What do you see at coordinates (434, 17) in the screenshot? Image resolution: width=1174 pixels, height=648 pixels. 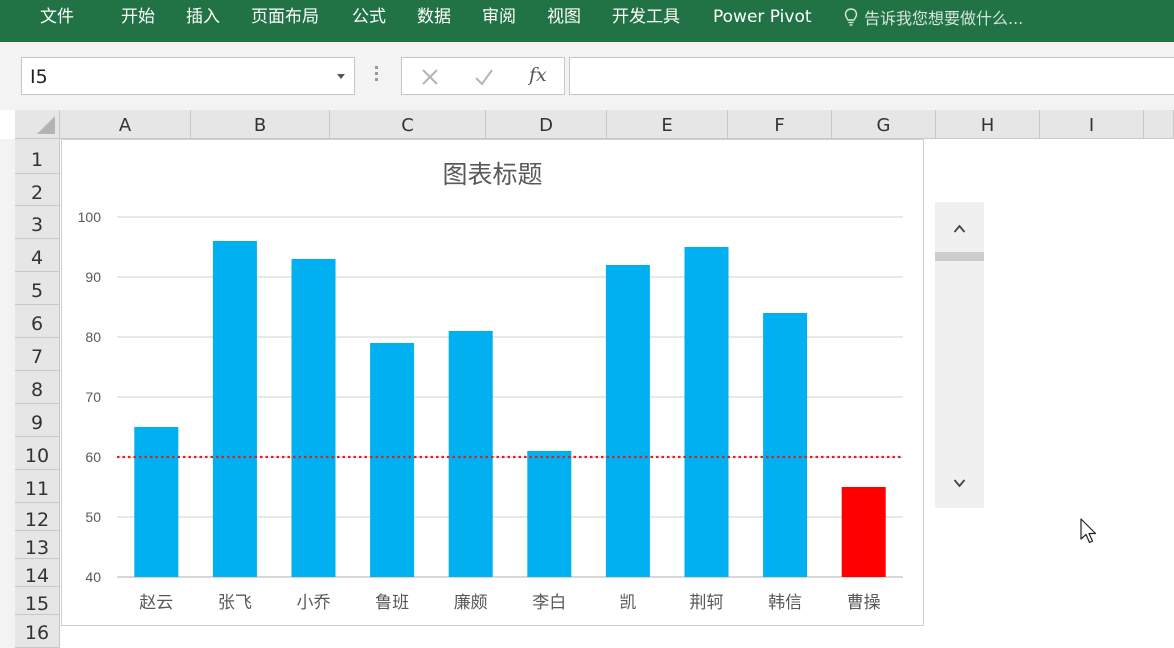 I see `tab-data: 数据` at bounding box center [434, 17].